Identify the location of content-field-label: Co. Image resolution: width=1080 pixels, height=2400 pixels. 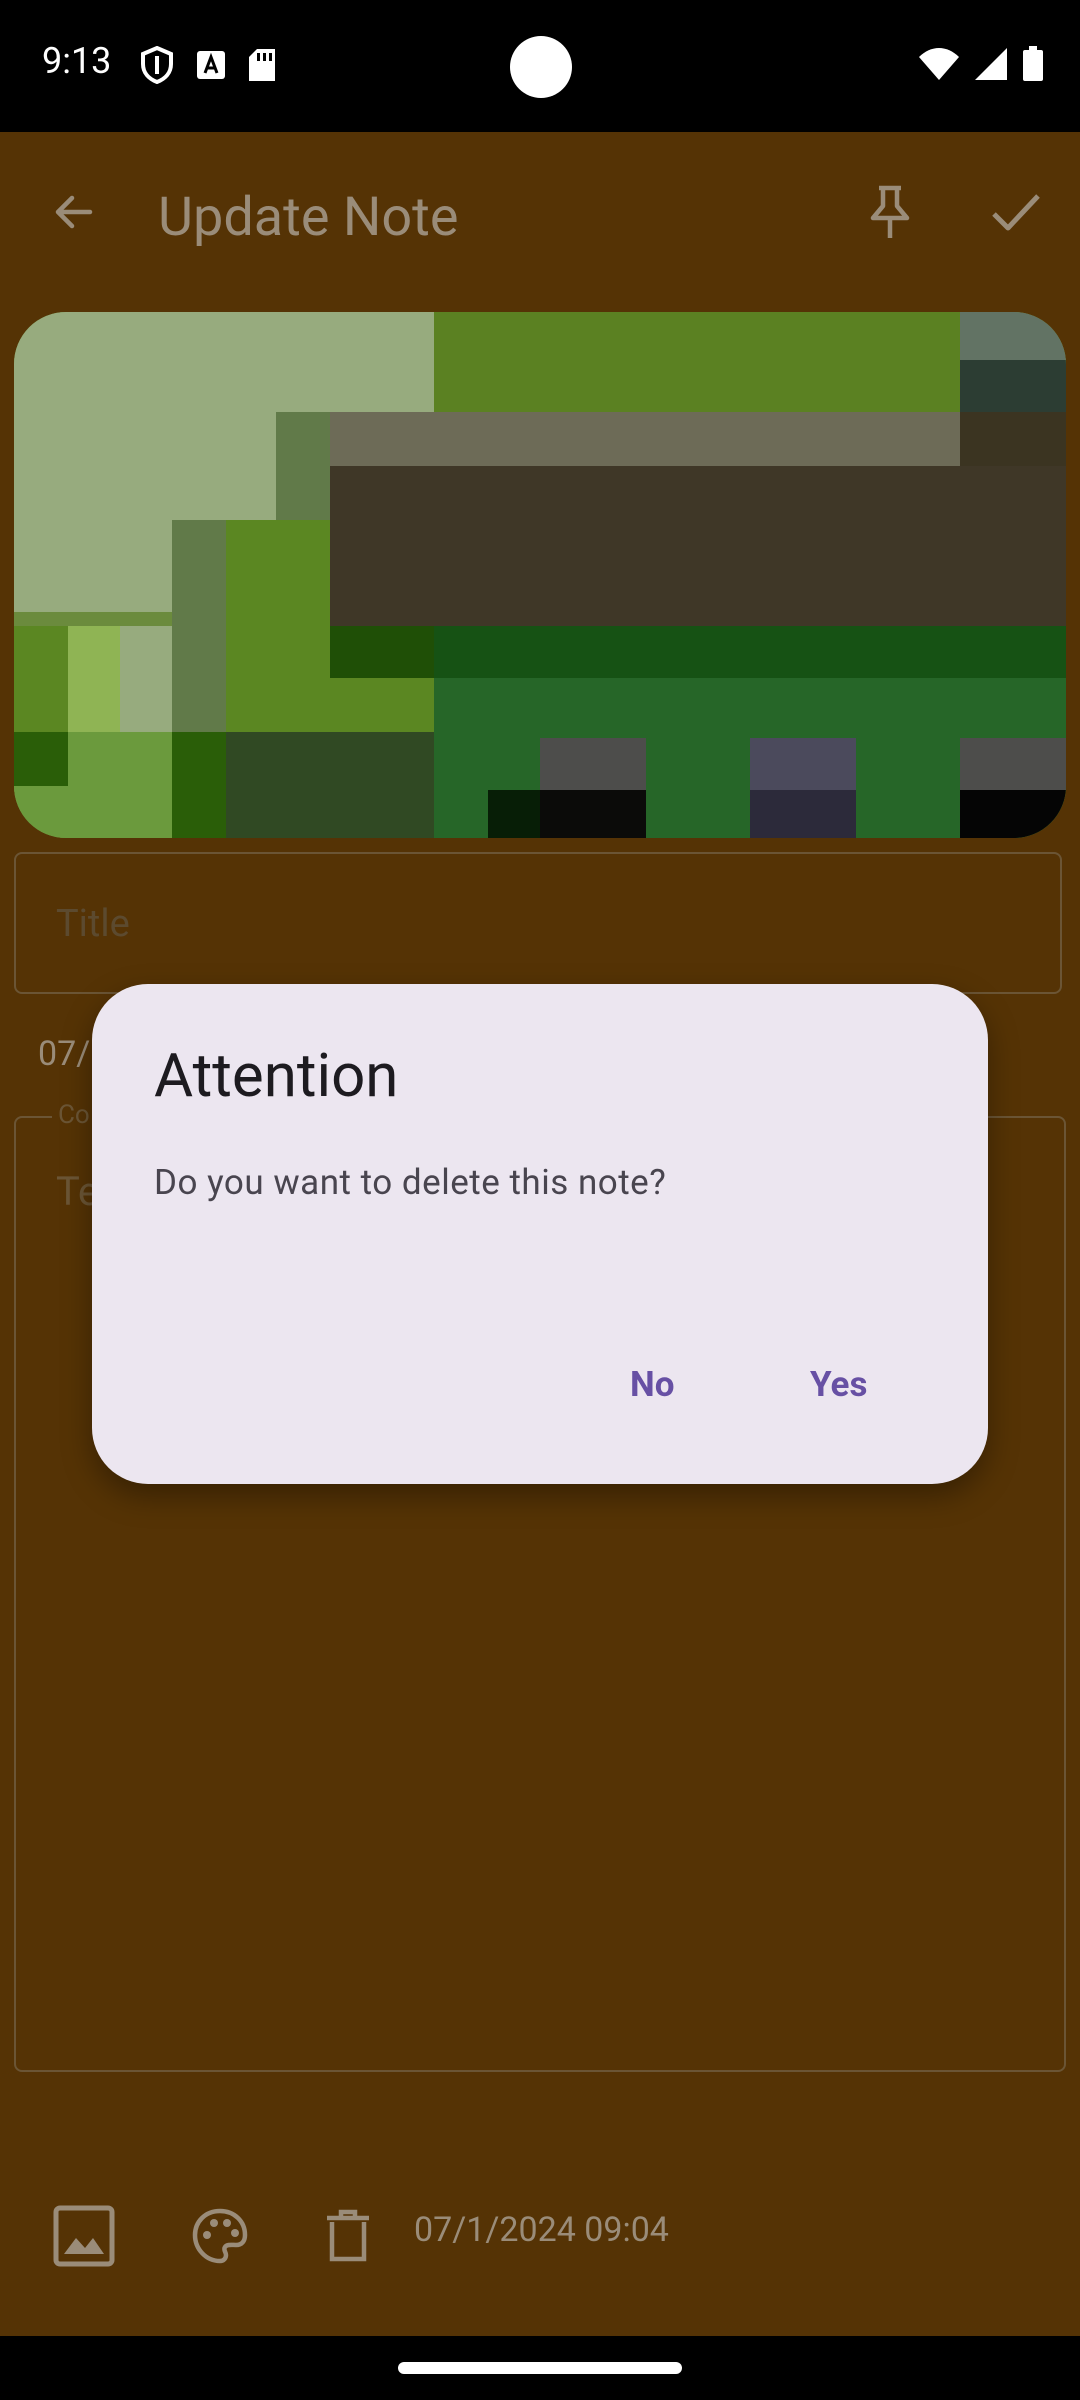
(74, 1115).